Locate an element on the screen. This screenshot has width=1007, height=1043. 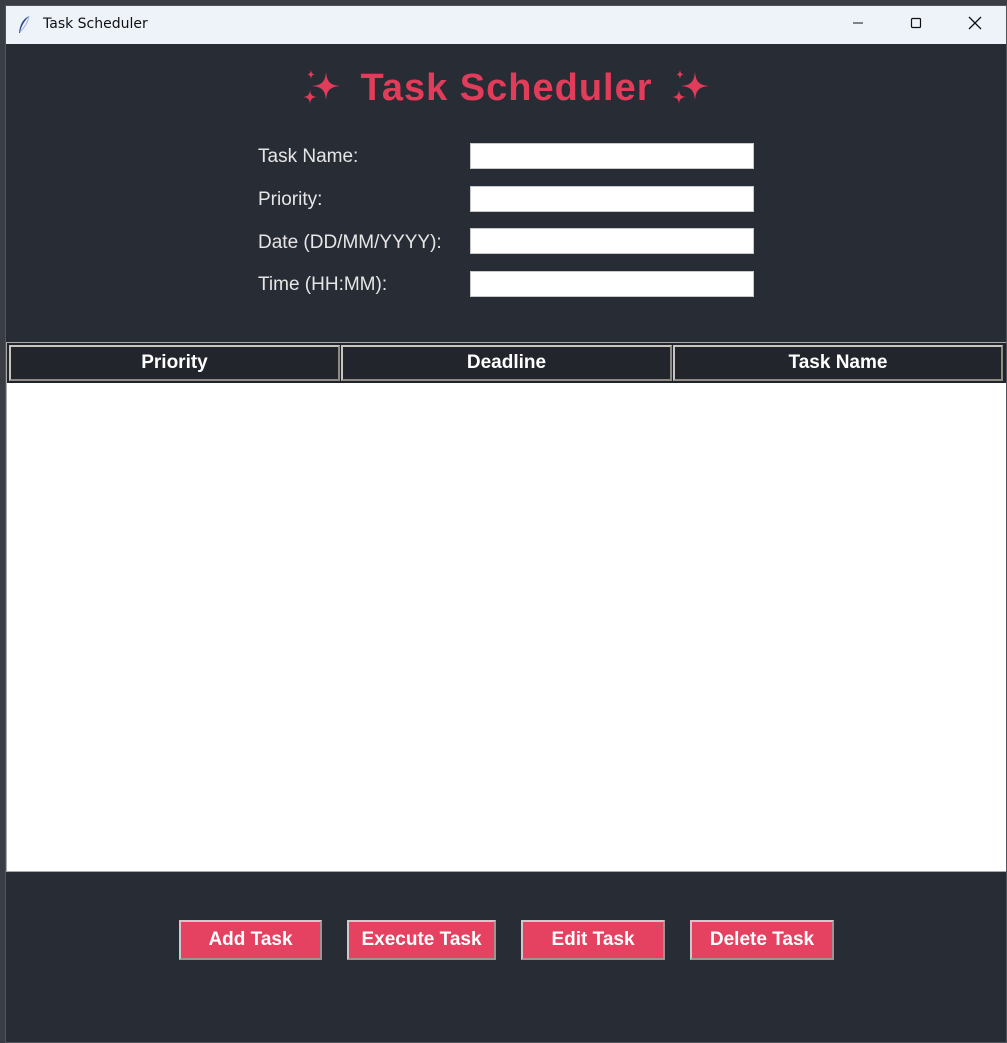
column-header-task-name: Task Name is located at coordinates (838, 363).